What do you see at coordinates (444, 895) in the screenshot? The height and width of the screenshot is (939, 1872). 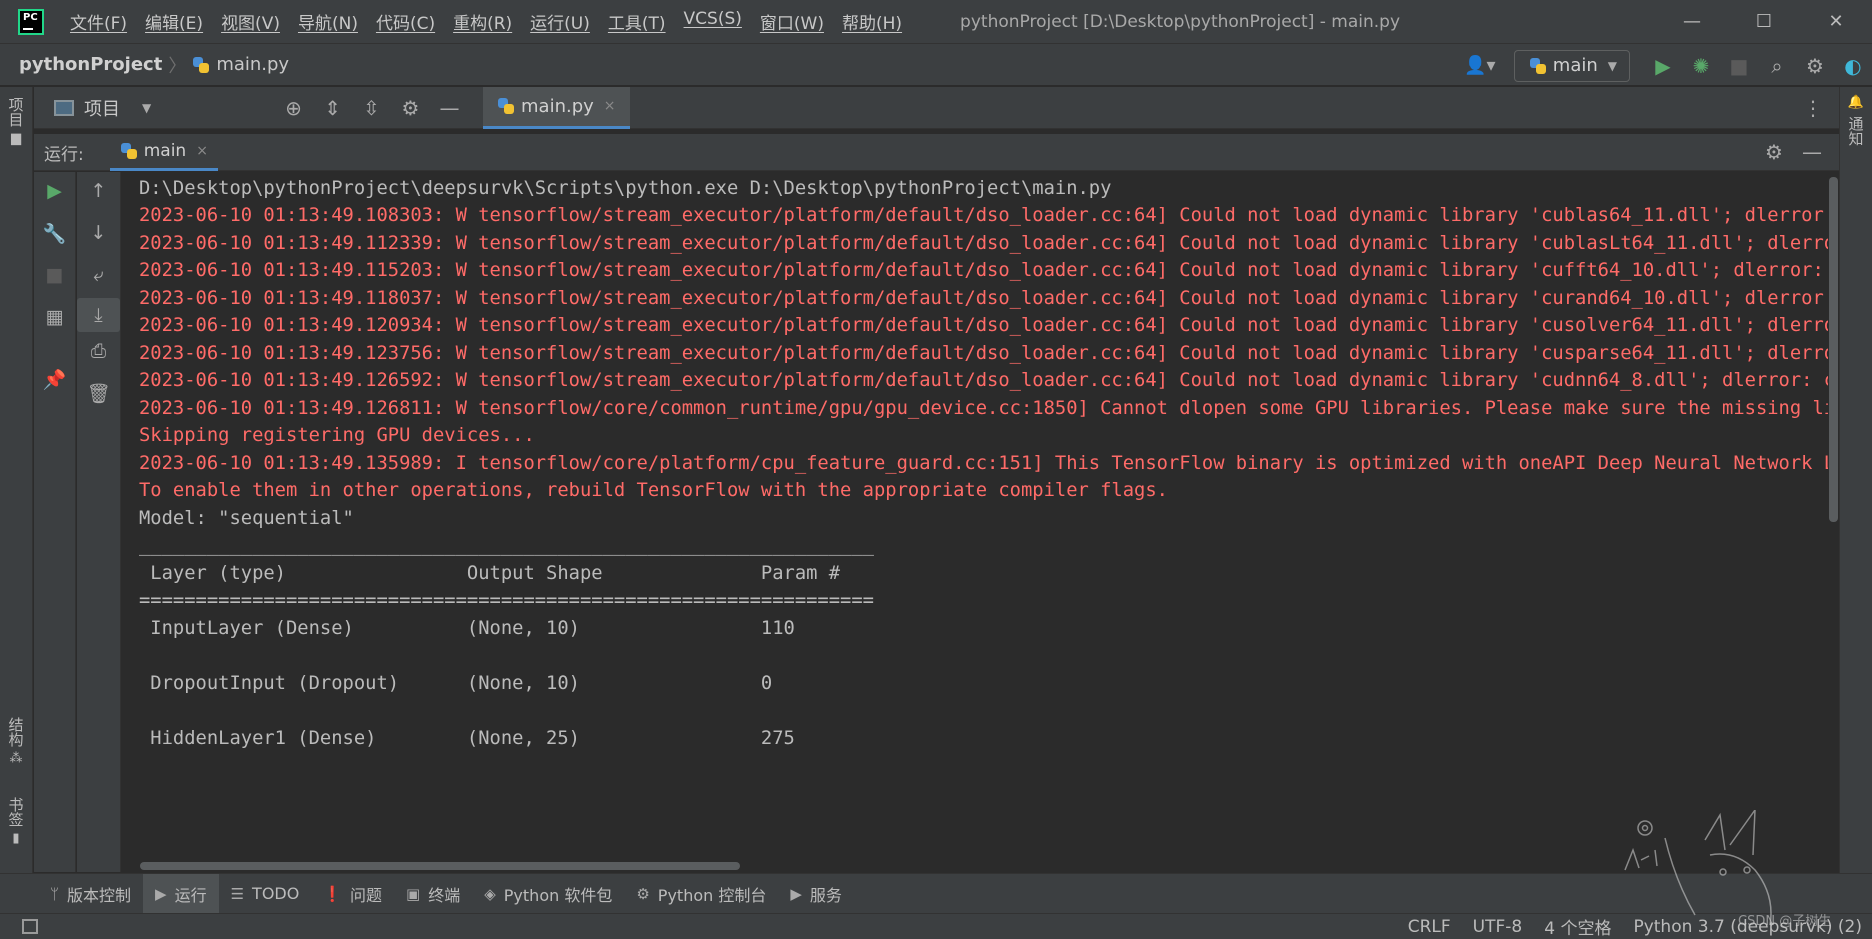 I see `tab-label: 终端` at bounding box center [444, 895].